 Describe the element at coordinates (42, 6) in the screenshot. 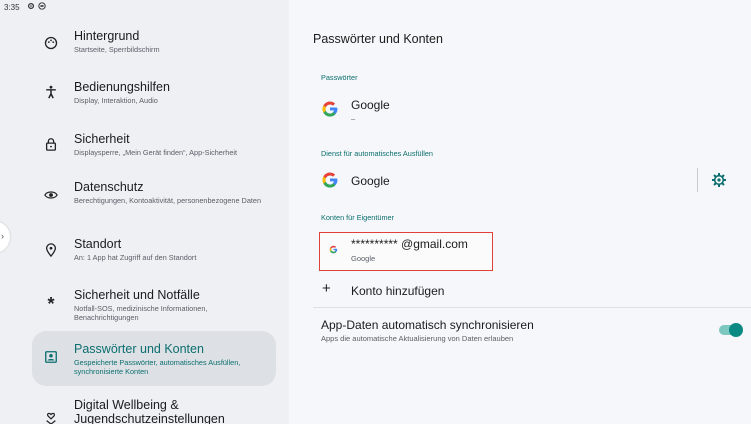

I see `vpn-status-icon` at that location.